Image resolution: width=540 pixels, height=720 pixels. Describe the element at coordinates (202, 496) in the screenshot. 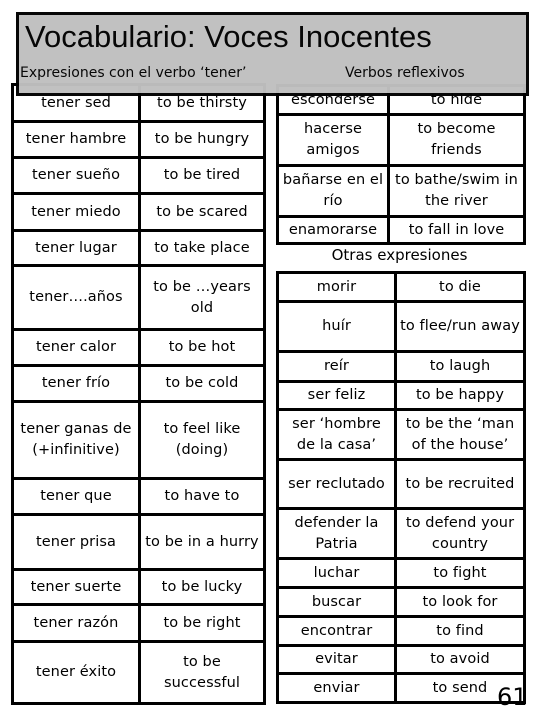

I see `english-translation: to have to` at that location.